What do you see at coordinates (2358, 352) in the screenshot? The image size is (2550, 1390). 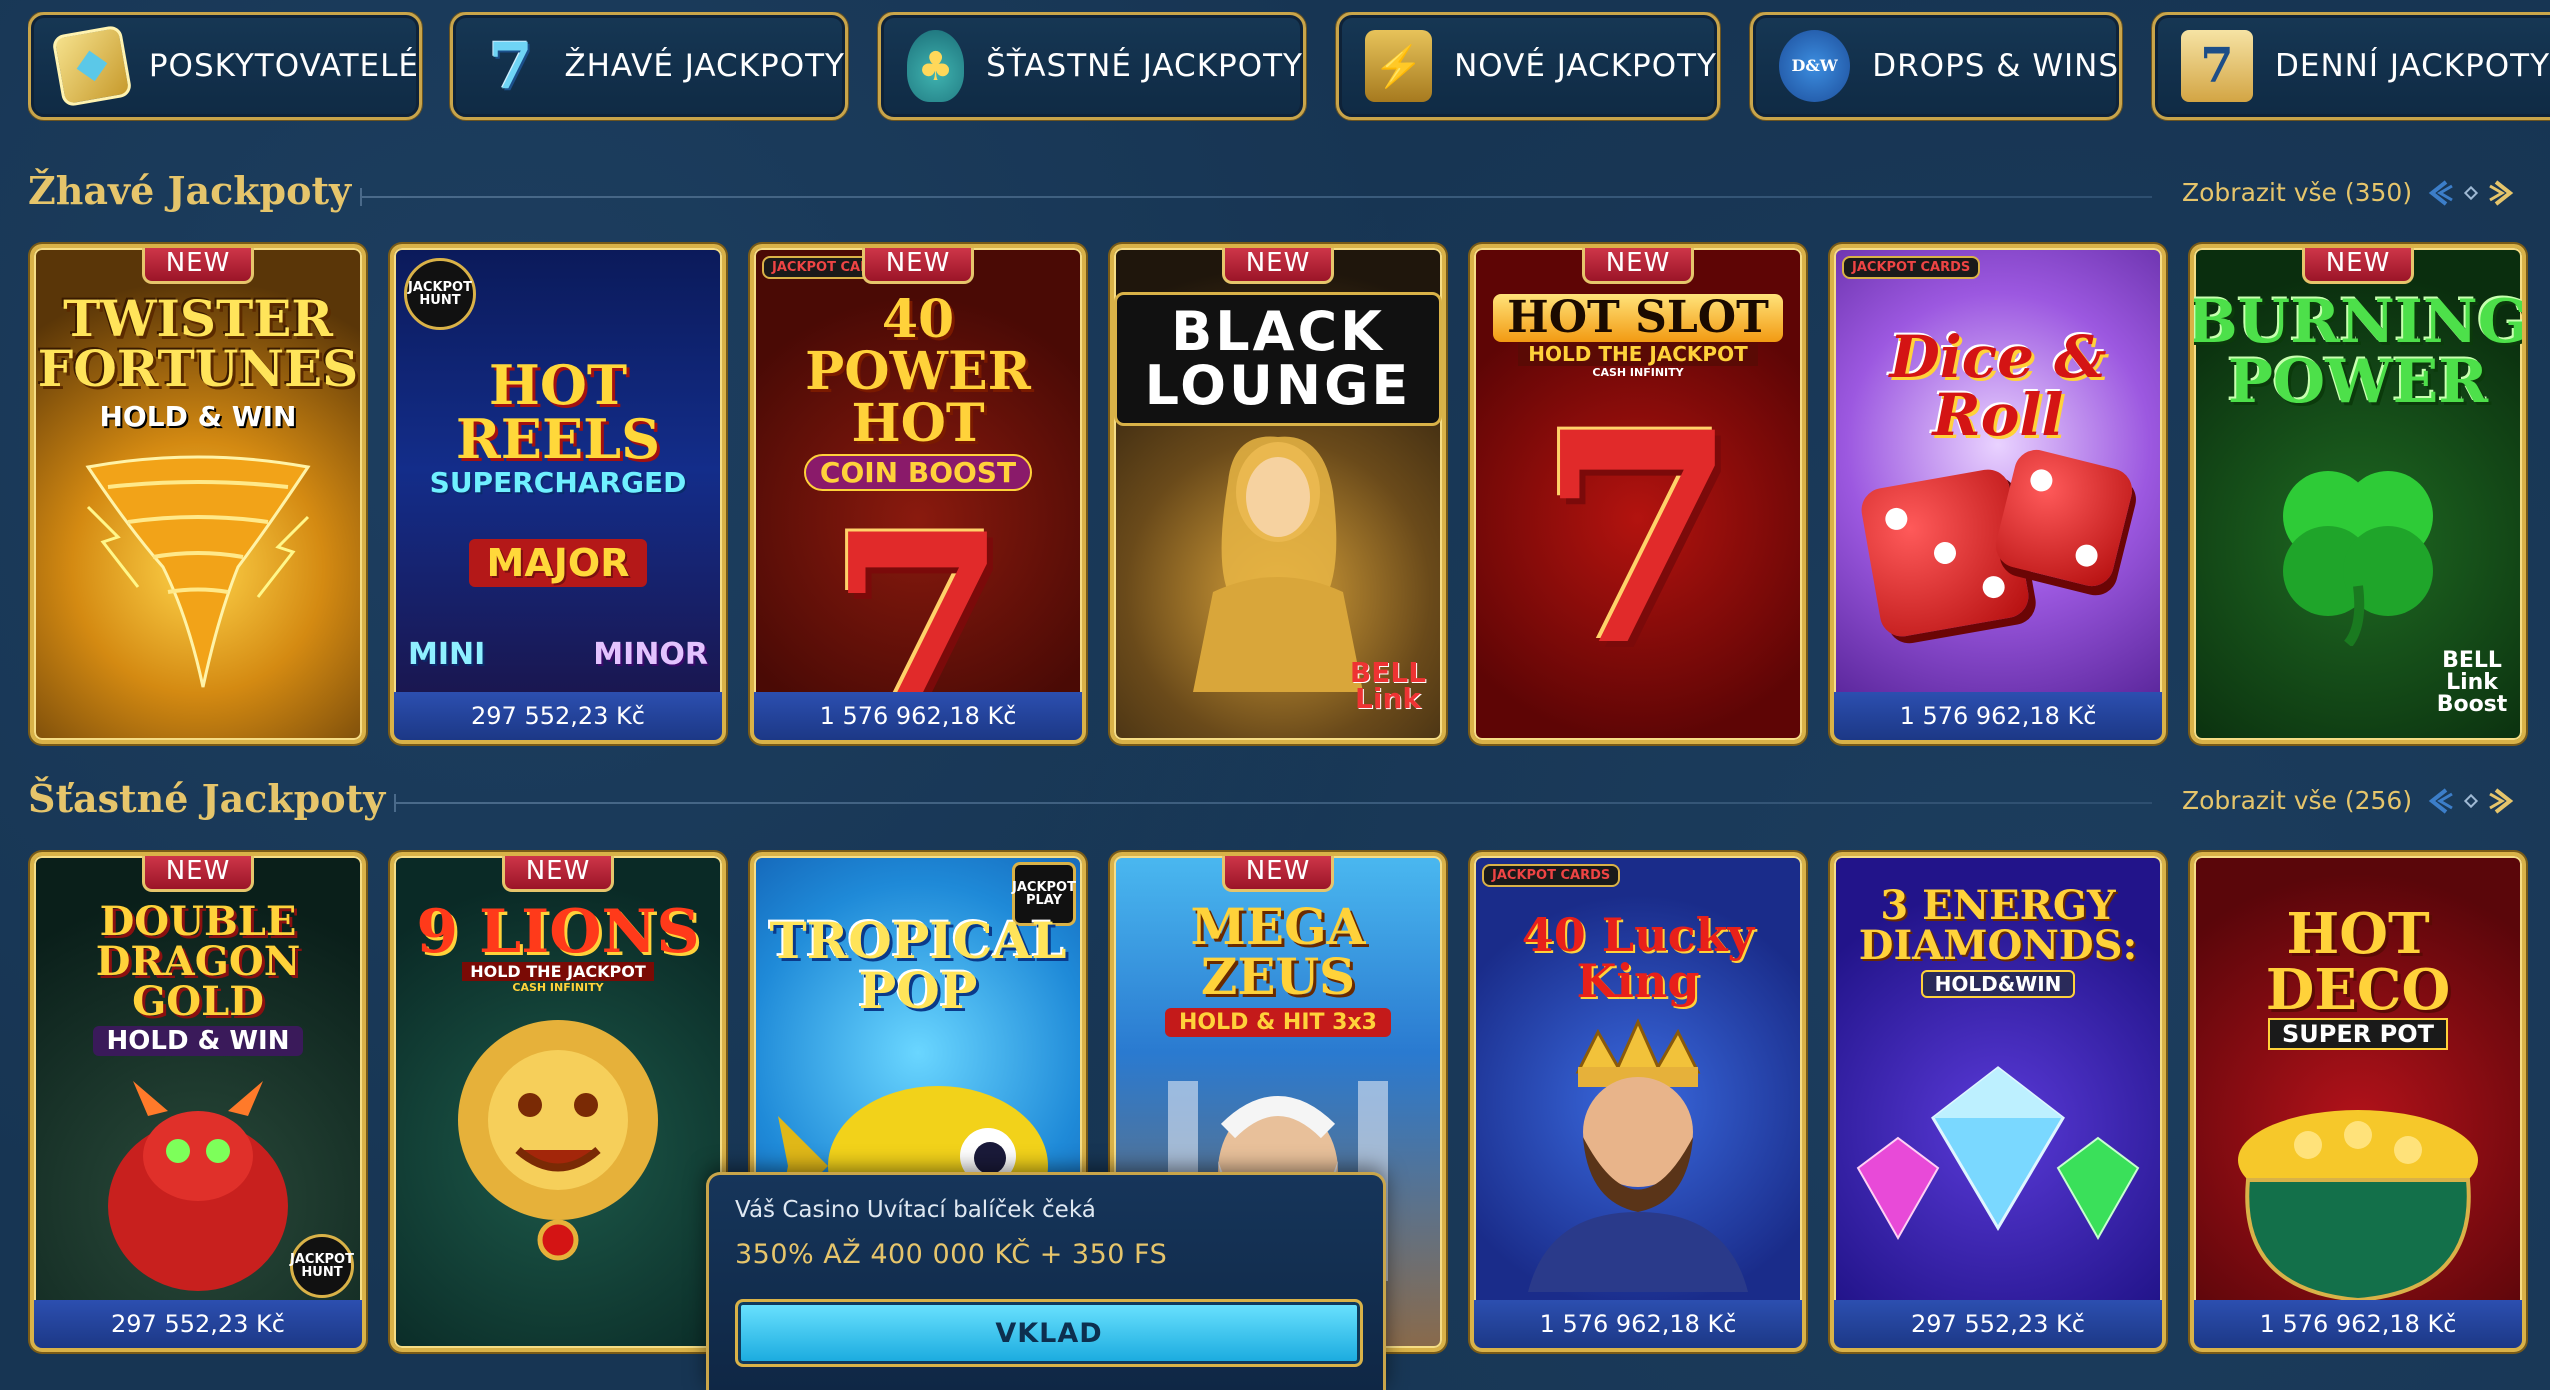 I see `game-title: BURNING POWER` at bounding box center [2358, 352].